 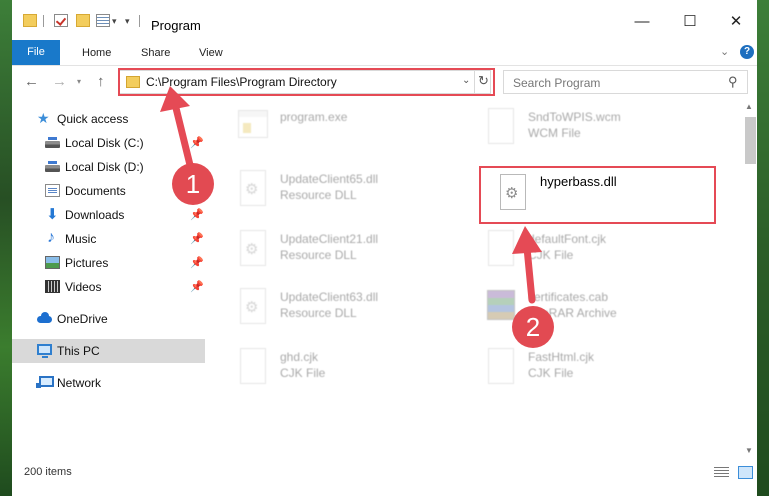 I want to click on nav-item-label: OneDrive, so click(x=82, y=319).